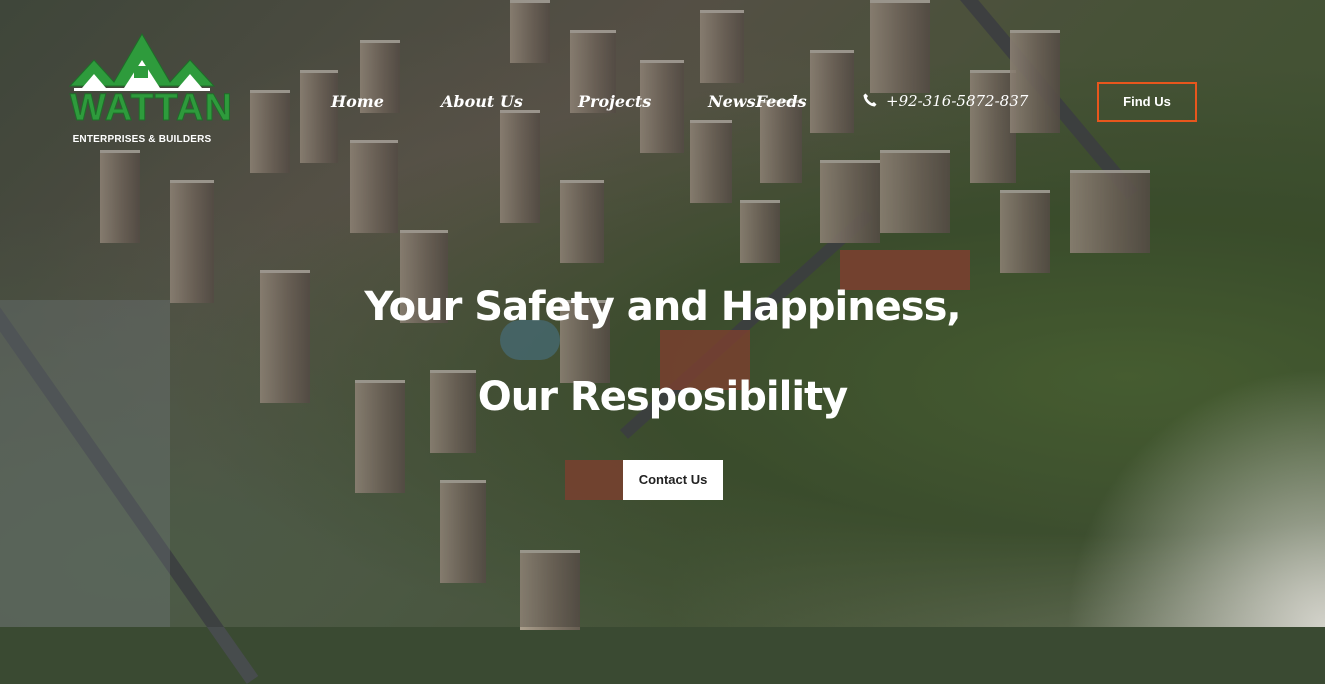  What do you see at coordinates (662, 307) in the screenshot?
I see `hero-headline-line1: Your Safety and Happiness,` at bounding box center [662, 307].